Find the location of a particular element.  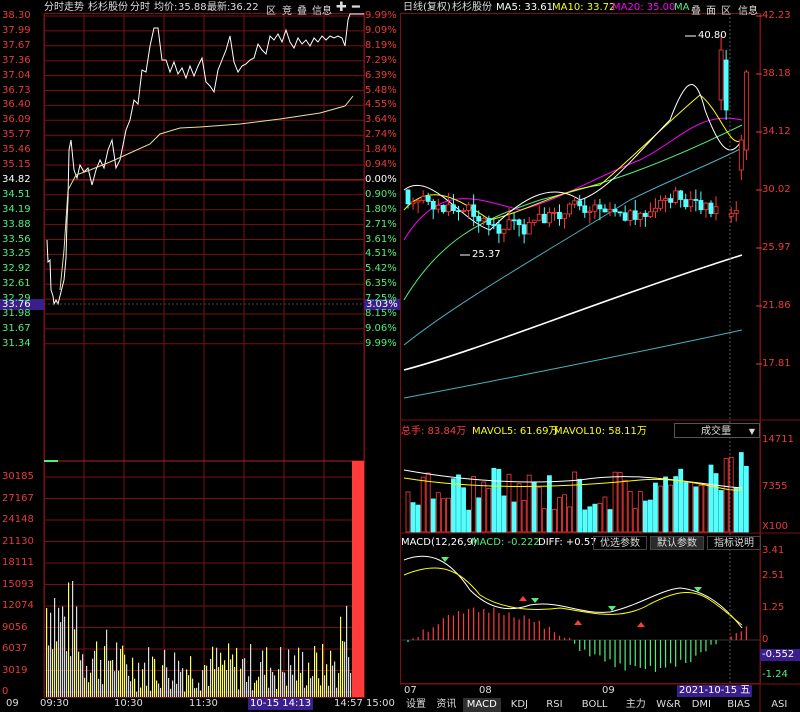

daily-price-tick: 21.86 is located at coordinates (776, 305).